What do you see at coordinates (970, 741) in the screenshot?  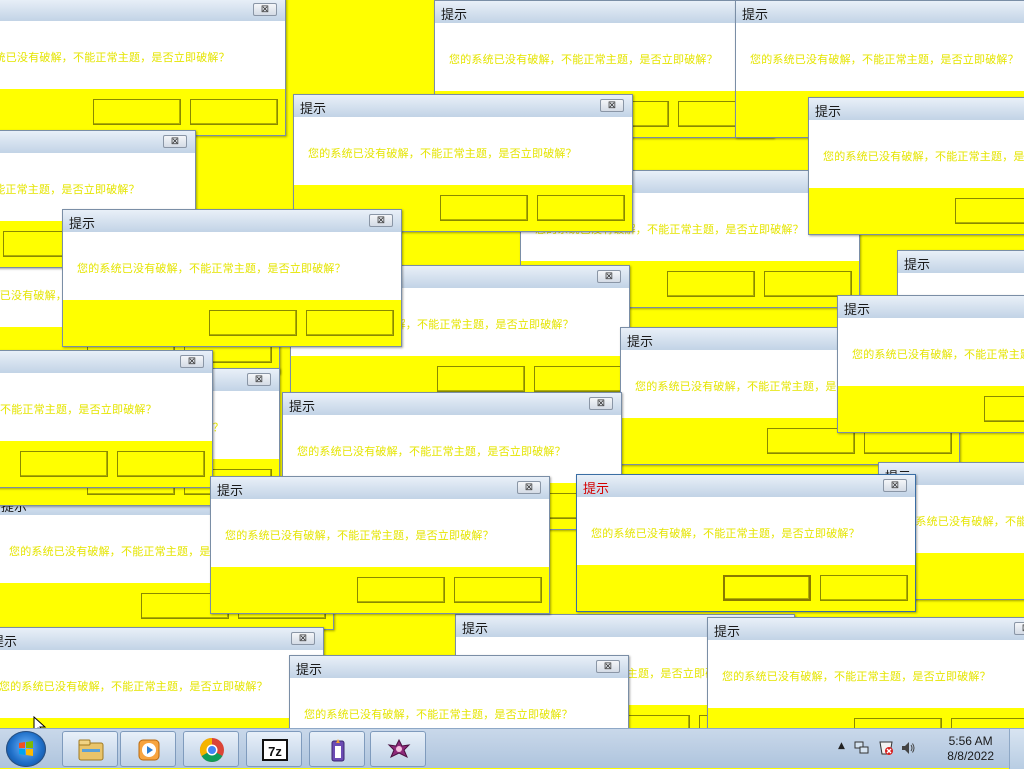 I see `clock-time: 5:56 AM` at bounding box center [970, 741].